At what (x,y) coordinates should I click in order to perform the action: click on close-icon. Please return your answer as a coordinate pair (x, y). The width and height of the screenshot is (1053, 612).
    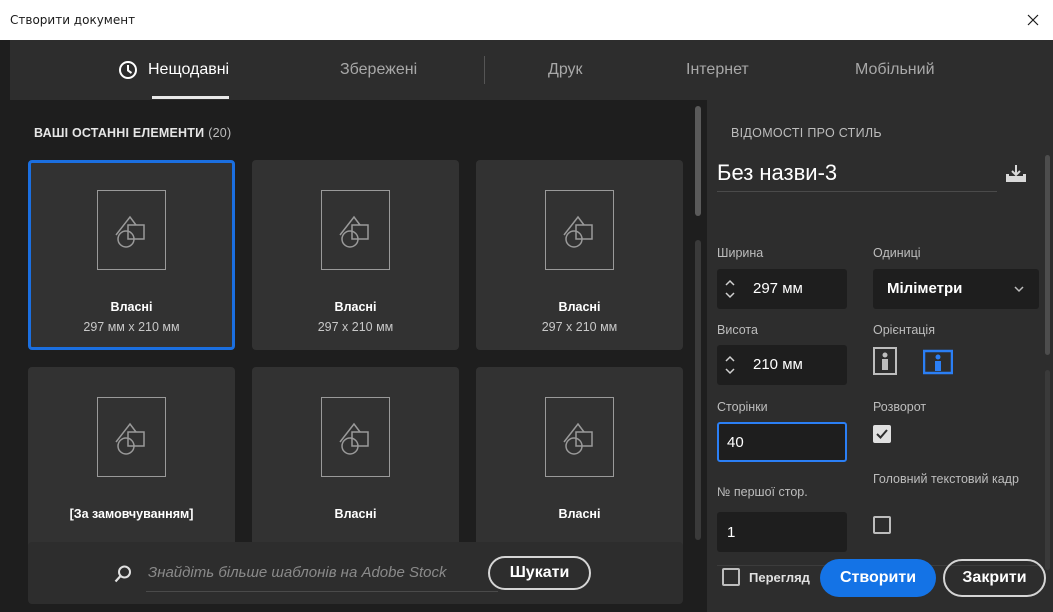
    Looking at the image, I should click on (1033, 20).